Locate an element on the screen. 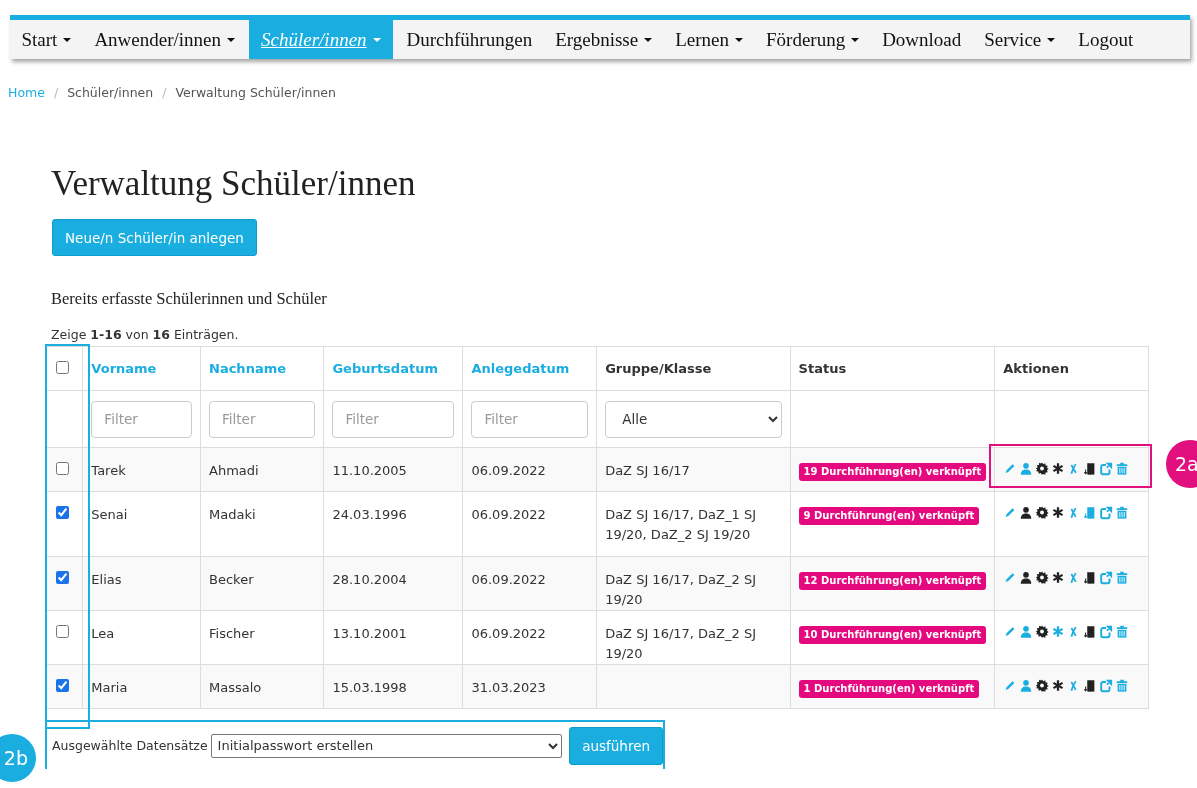 The width and height of the screenshot is (1197, 788). status-badge: 1 Durchführung(en) verknüpft is located at coordinates (889, 689).